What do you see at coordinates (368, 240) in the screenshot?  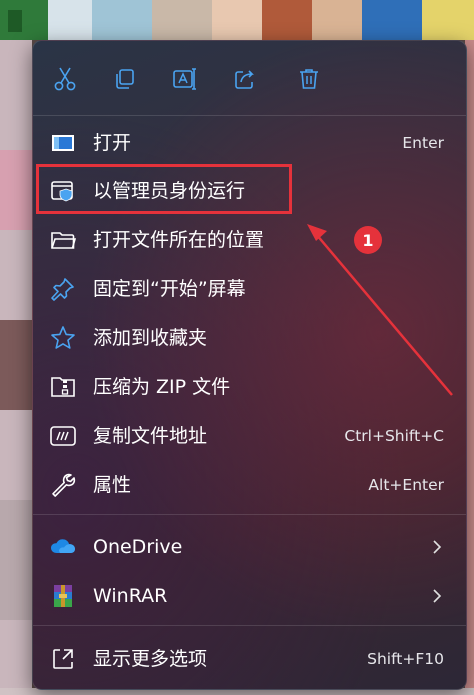 I see `annotation-badge: 1` at bounding box center [368, 240].